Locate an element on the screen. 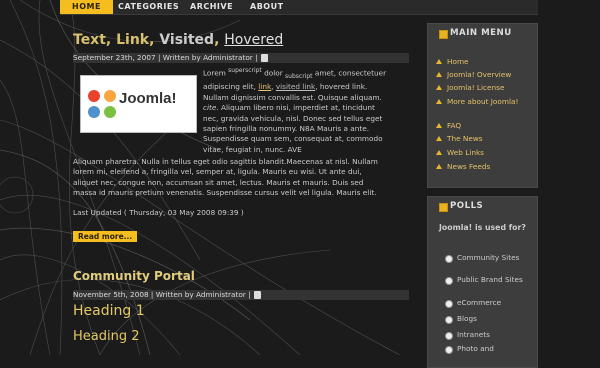 The image size is (600, 368). main-menu-title: MAIN MENU is located at coordinates (481, 33).